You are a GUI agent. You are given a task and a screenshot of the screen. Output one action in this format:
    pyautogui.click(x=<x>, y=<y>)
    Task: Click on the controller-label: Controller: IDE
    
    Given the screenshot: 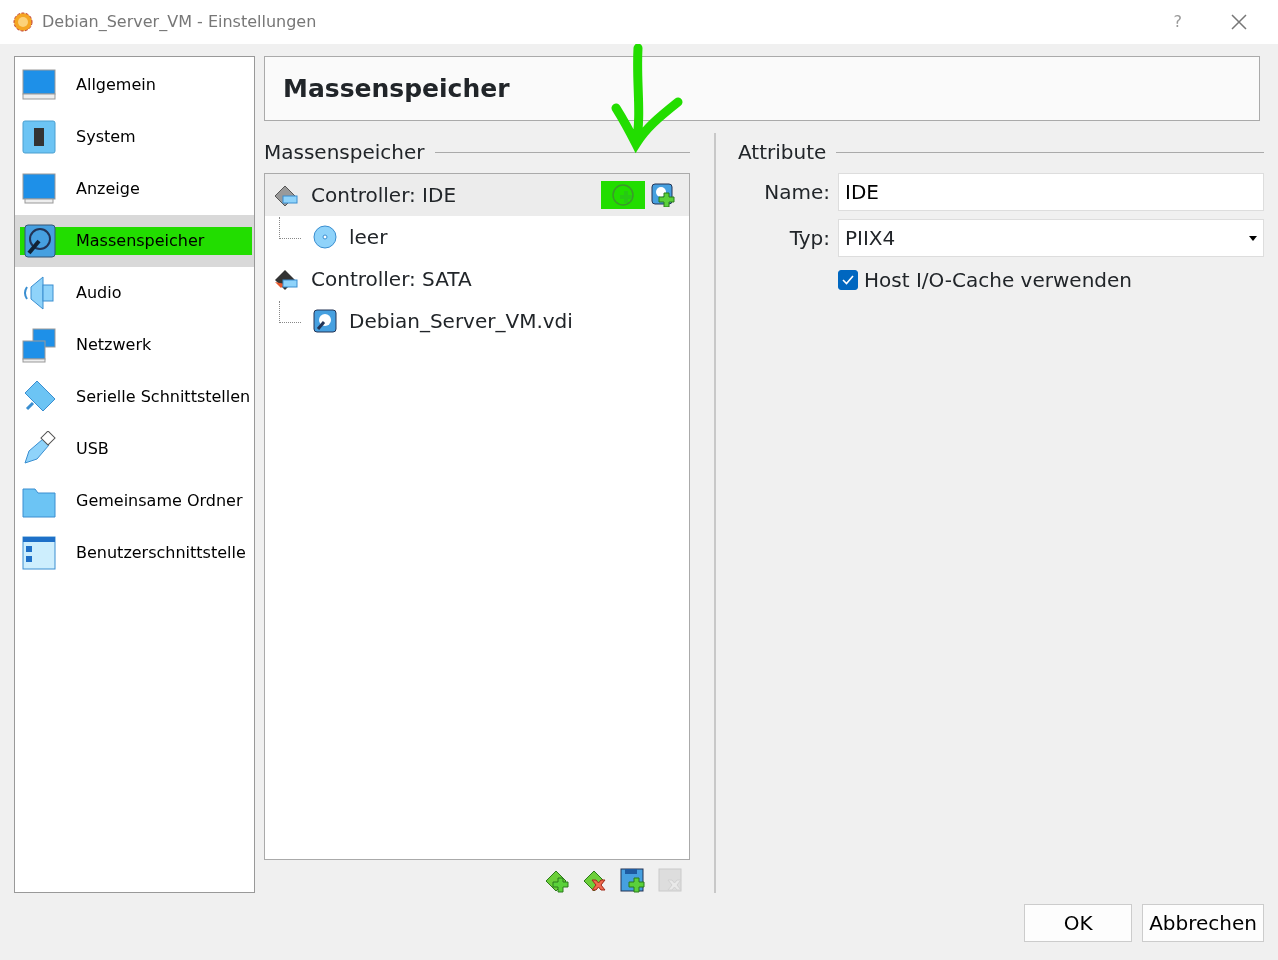 What is the action you would take?
    pyautogui.click(x=384, y=195)
    